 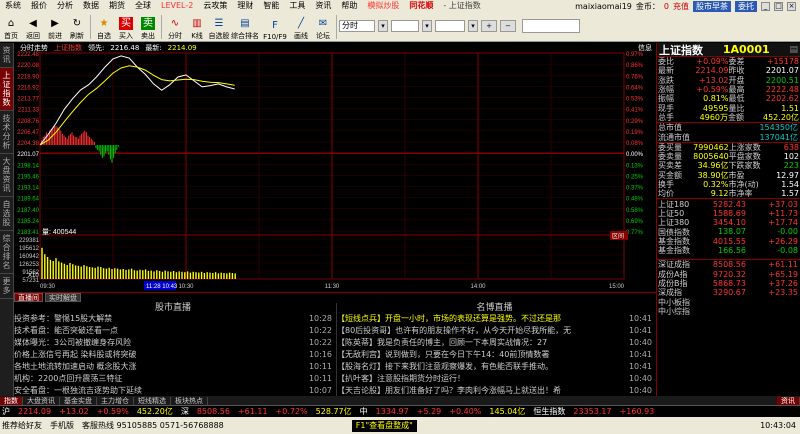 What do you see at coordinates (383, 6) in the screenshot?
I see `menu-simulate: 模拟炒股` at bounding box center [383, 6].